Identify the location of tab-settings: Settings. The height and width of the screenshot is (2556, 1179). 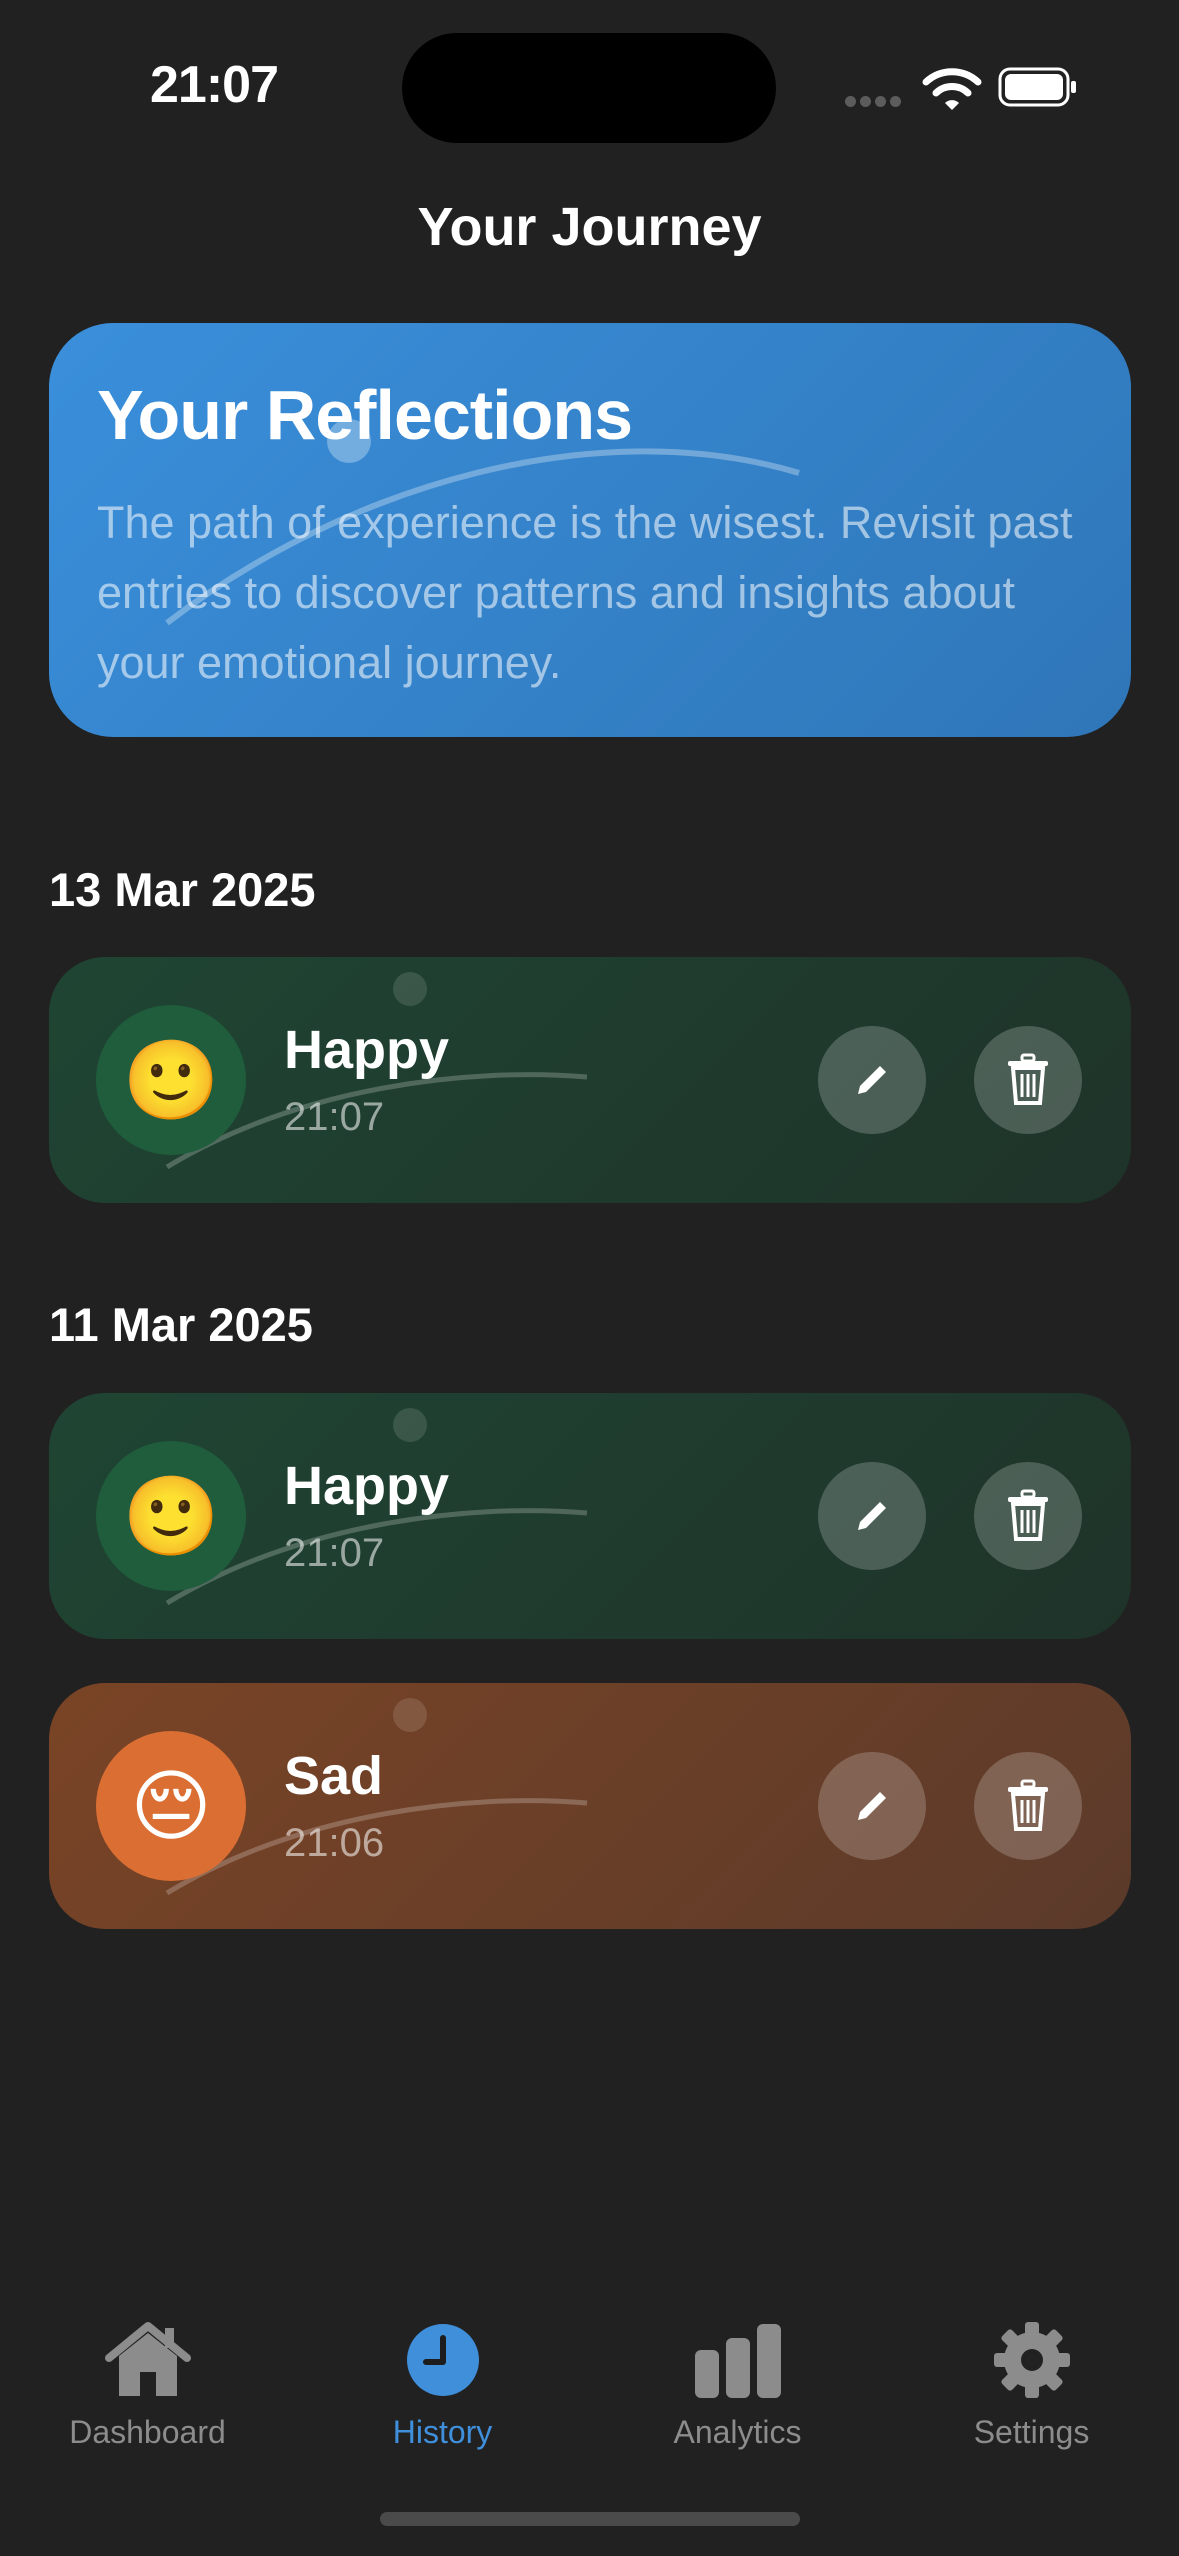
(1031, 2385).